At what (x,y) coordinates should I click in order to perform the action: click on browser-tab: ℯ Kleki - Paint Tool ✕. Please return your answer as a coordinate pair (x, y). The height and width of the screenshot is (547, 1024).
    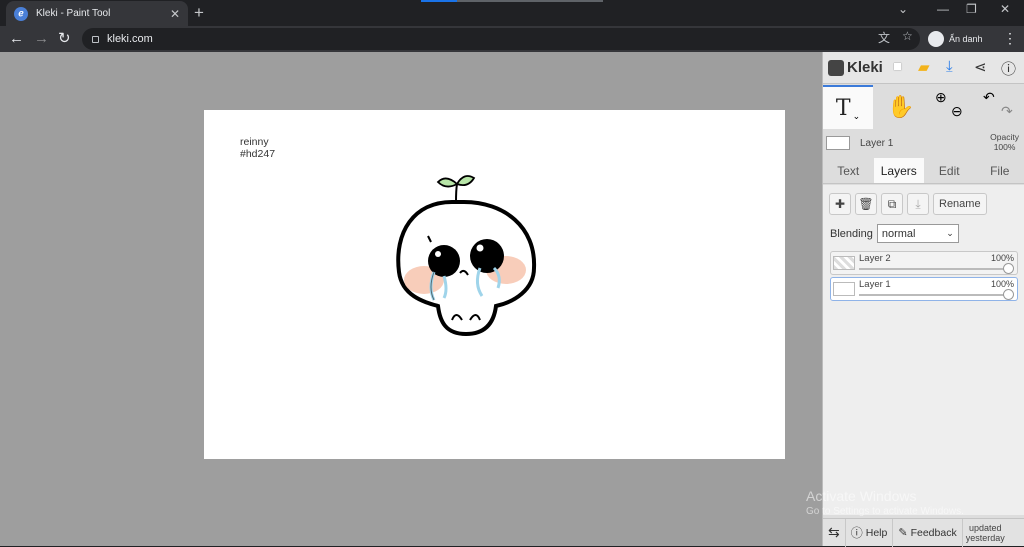
    Looking at the image, I should click on (97, 13).